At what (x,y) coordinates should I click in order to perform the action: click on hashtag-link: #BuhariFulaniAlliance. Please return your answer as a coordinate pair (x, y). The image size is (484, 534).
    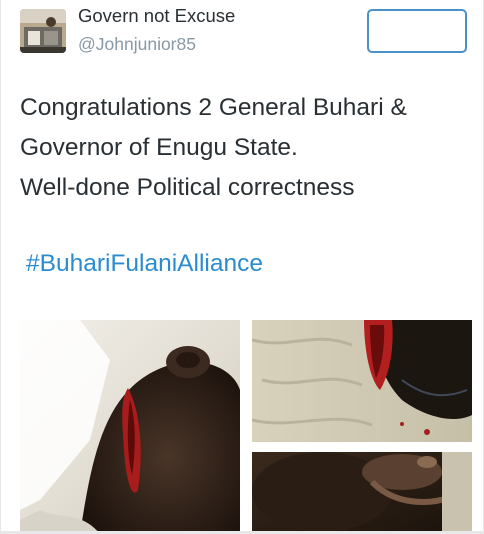
    Looking at the image, I should click on (144, 264).